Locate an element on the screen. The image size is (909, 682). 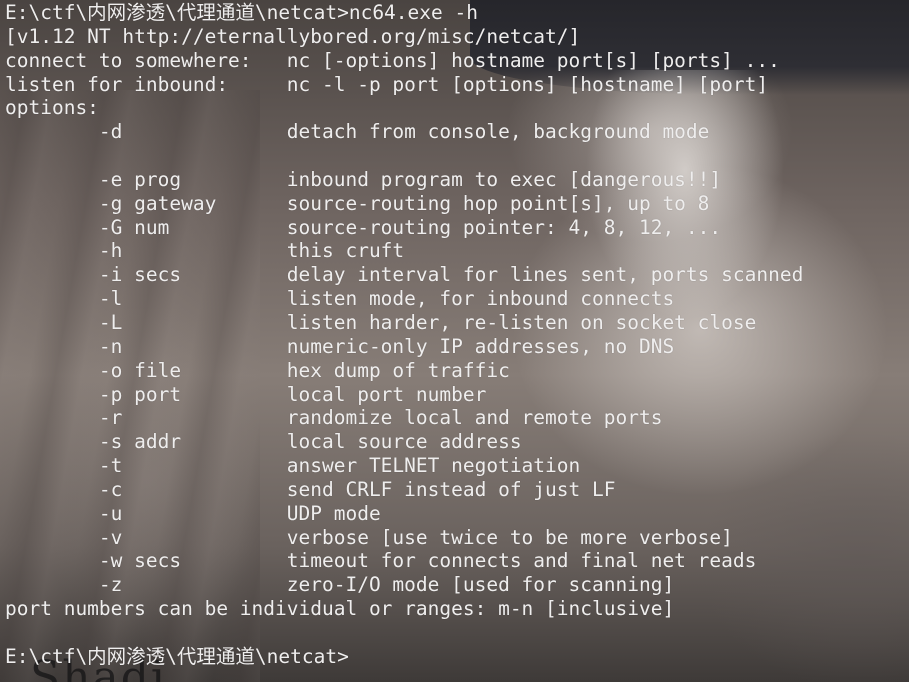
prompt-line: E:\ctf\内网渗透\代理通道\netcat>nc64.exe -h is located at coordinates (241, 12).